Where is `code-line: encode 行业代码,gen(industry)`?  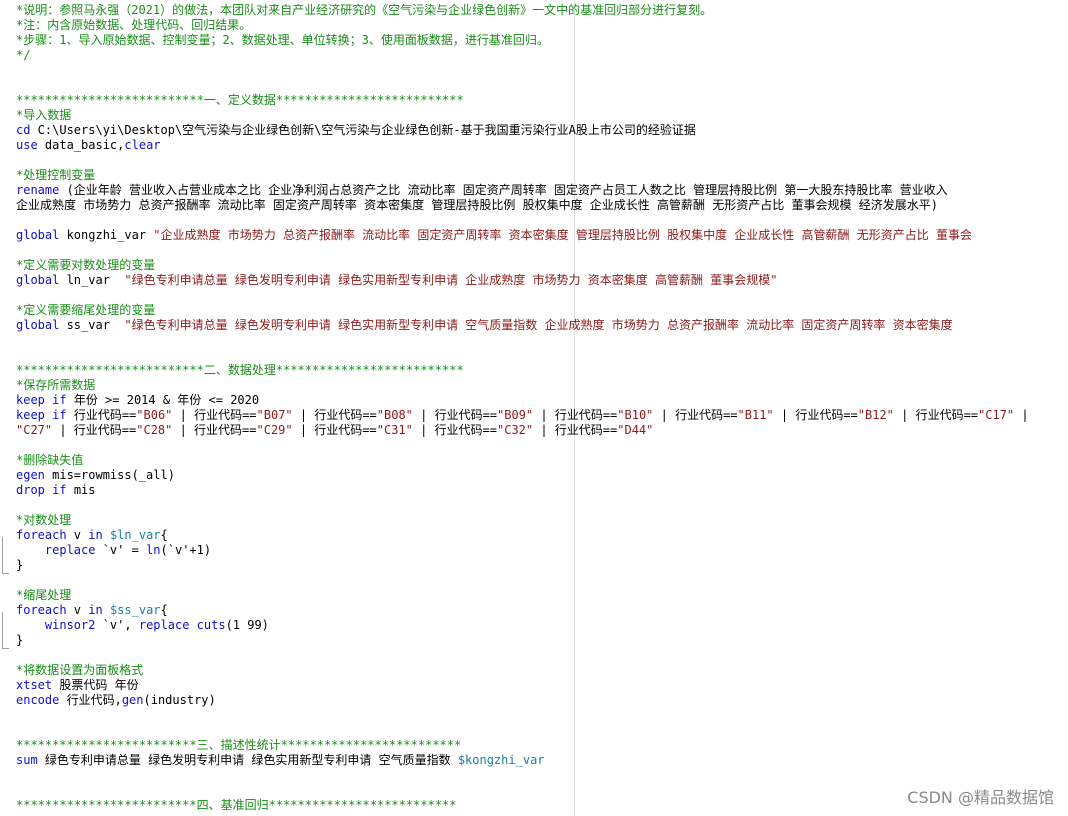 code-line: encode 行业代码,gen(industry) is located at coordinates (542, 700).